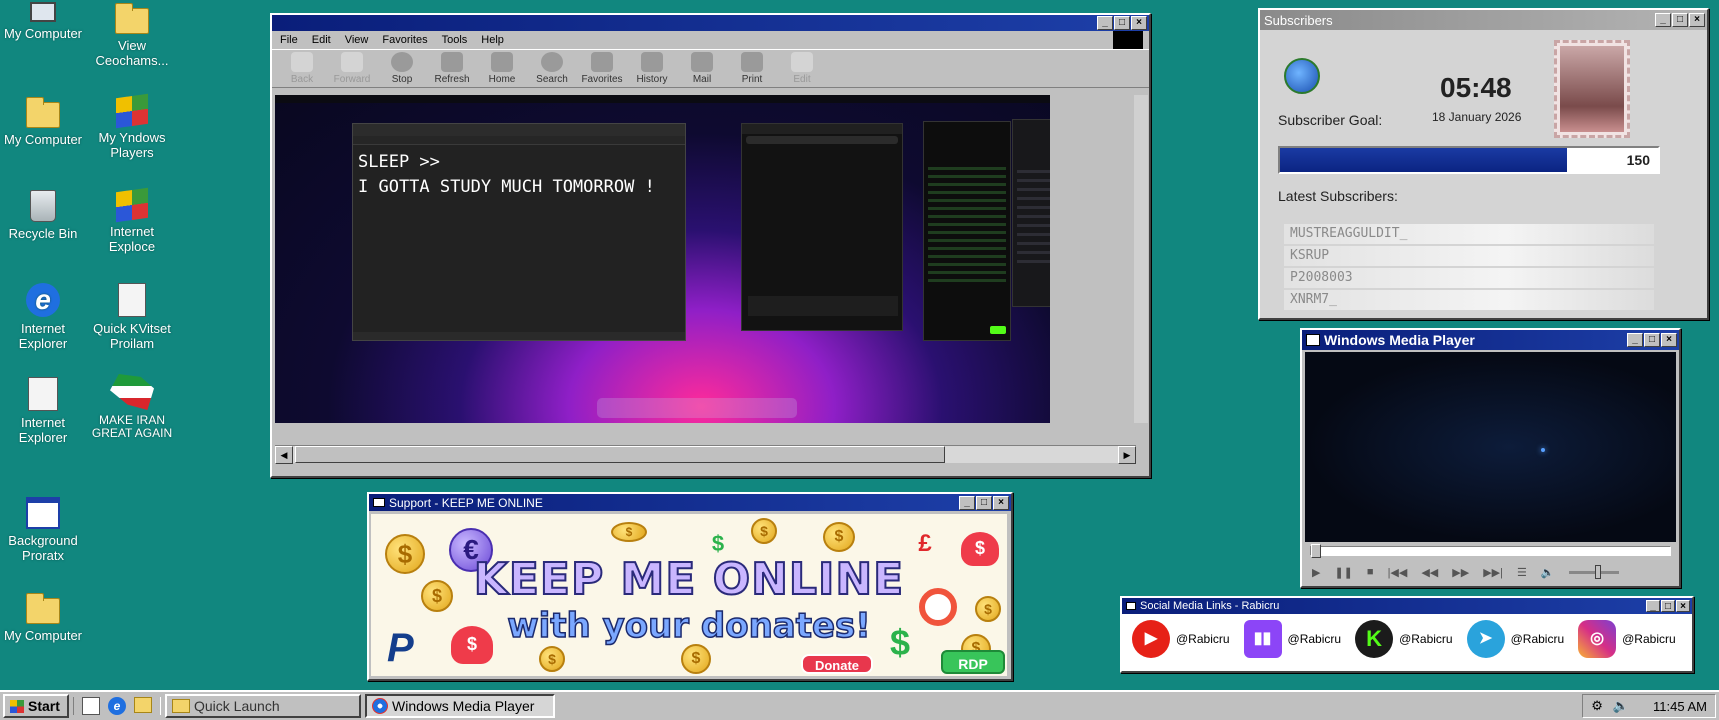 This screenshot has width=1719, height=720. I want to click on forward-button: Forward, so click(352, 68).